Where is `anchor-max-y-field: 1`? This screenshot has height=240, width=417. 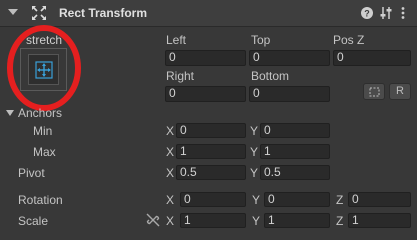 anchor-max-y-field: 1 is located at coordinates (295, 151).